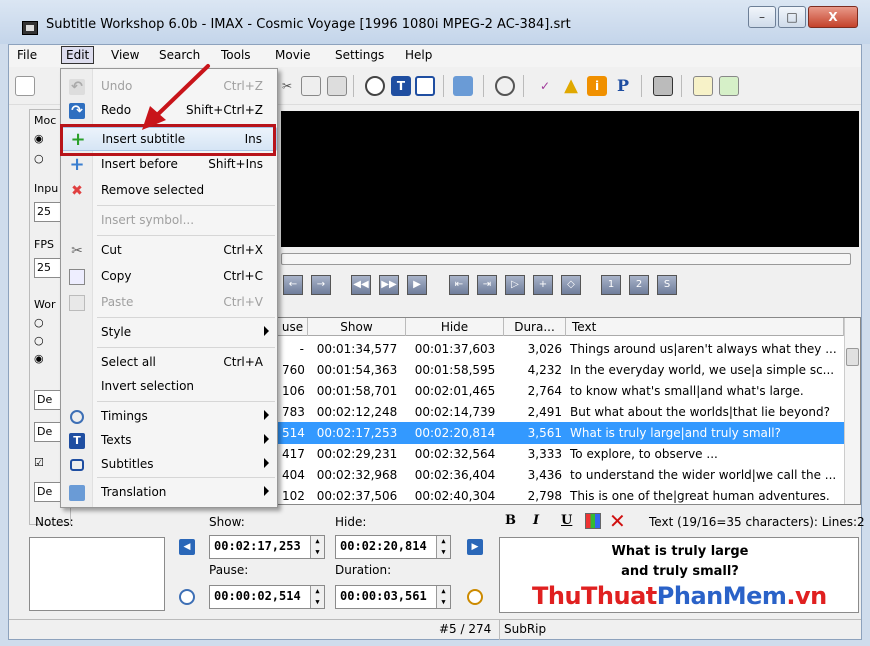 The height and width of the screenshot is (646, 870). I want to click on menu-item-select-all: Select all Ctrl+A, so click(169, 363).